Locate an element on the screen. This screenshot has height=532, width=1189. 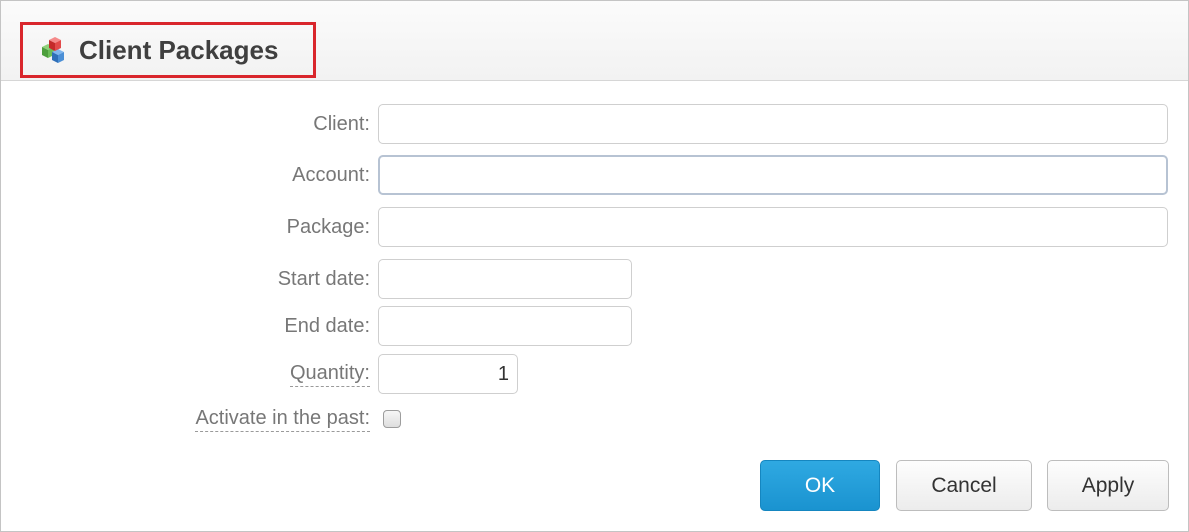
quantity-field is located at coordinates (448, 374).